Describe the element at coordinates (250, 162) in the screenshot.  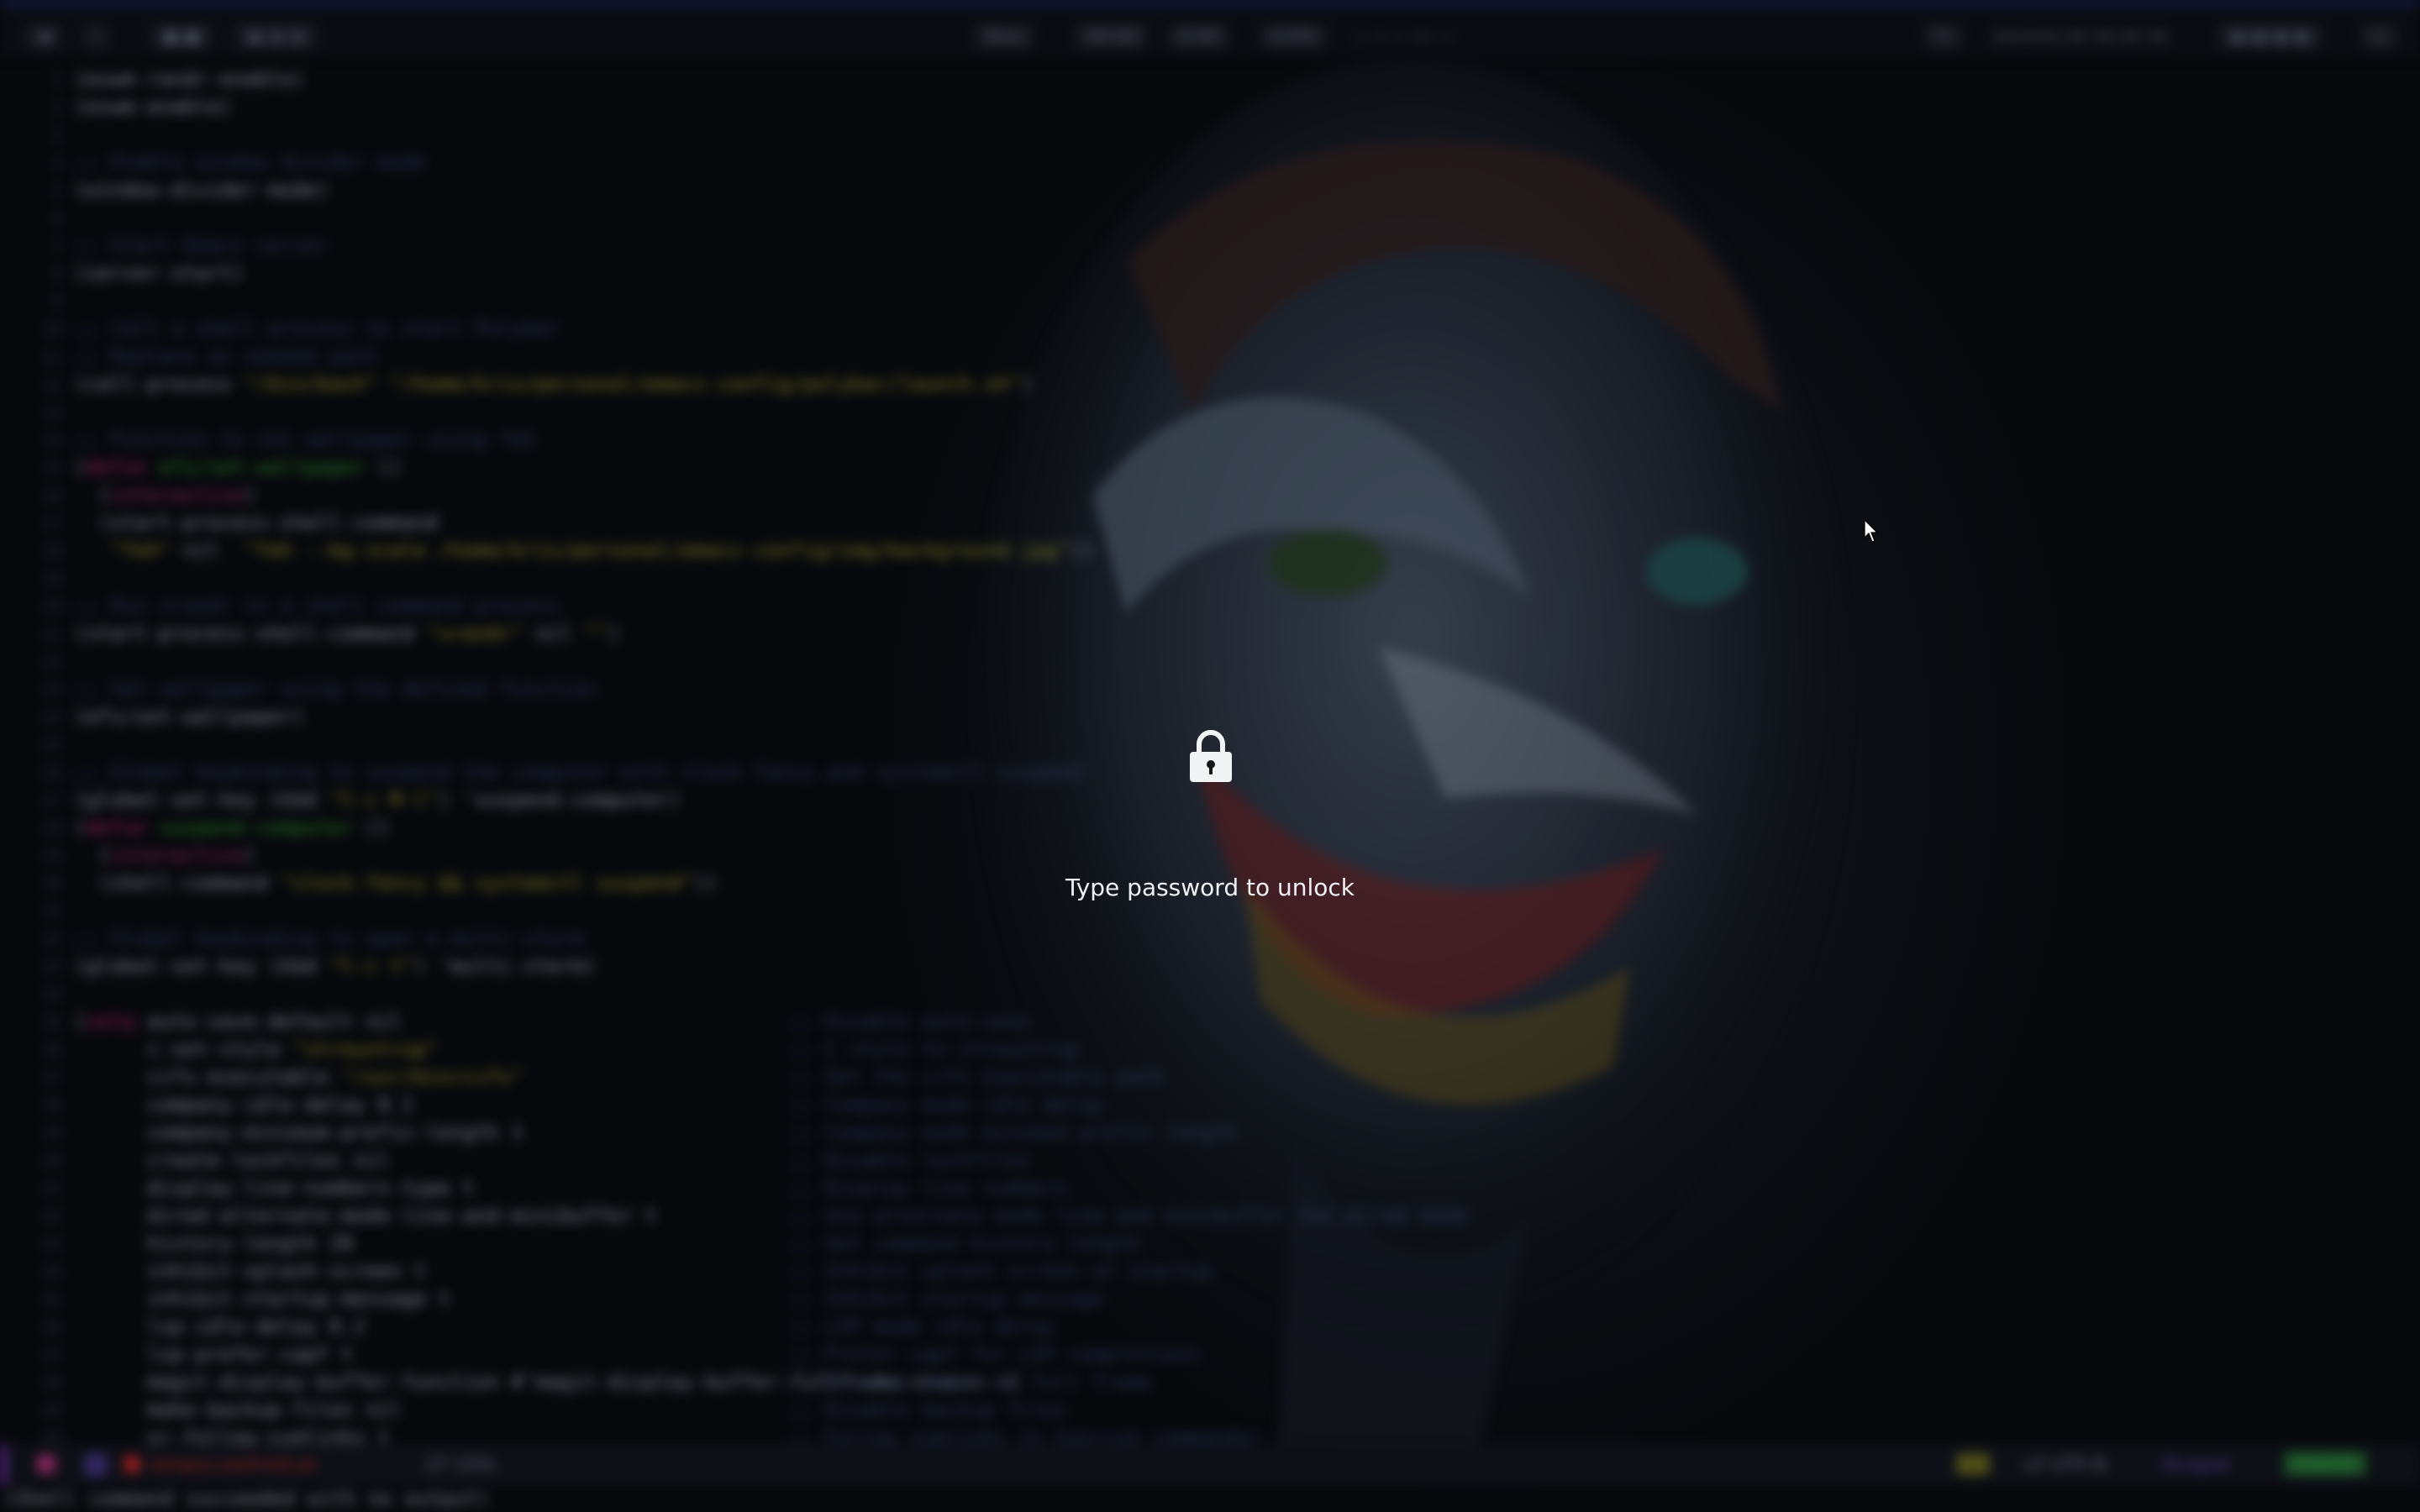
I see `code-line: ;; Enable window divider mode` at that location.